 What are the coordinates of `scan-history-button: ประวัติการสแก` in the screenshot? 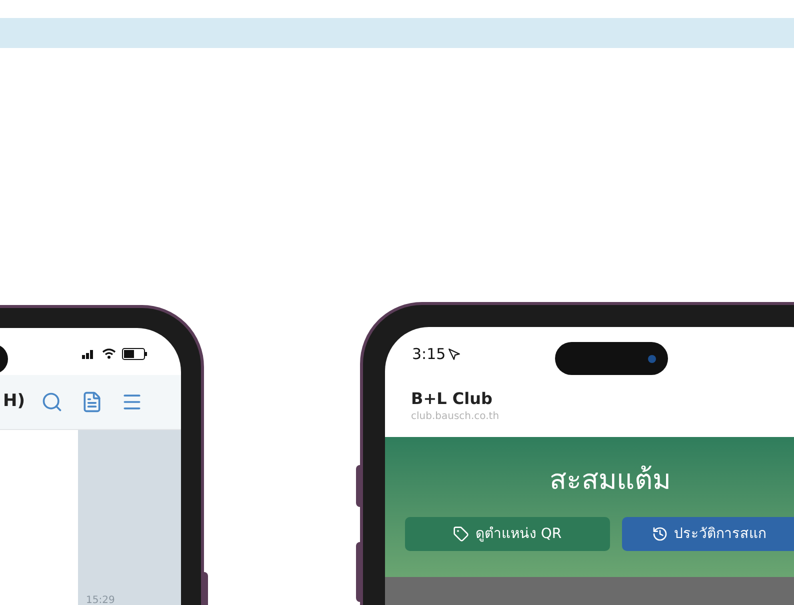 It's located at (708, 534).